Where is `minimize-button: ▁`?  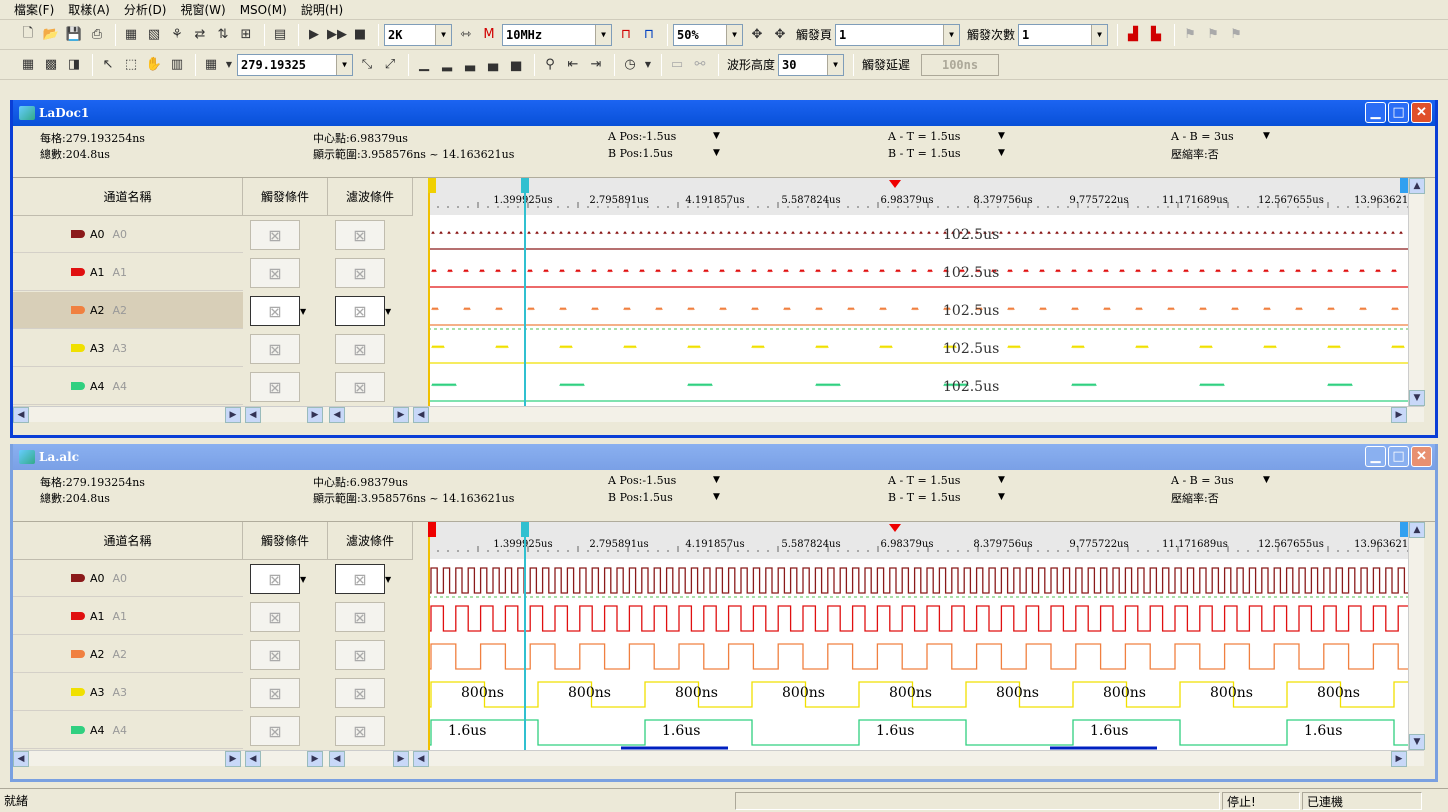
minimize-button: ▁ is located at coordinates (1375, 456).